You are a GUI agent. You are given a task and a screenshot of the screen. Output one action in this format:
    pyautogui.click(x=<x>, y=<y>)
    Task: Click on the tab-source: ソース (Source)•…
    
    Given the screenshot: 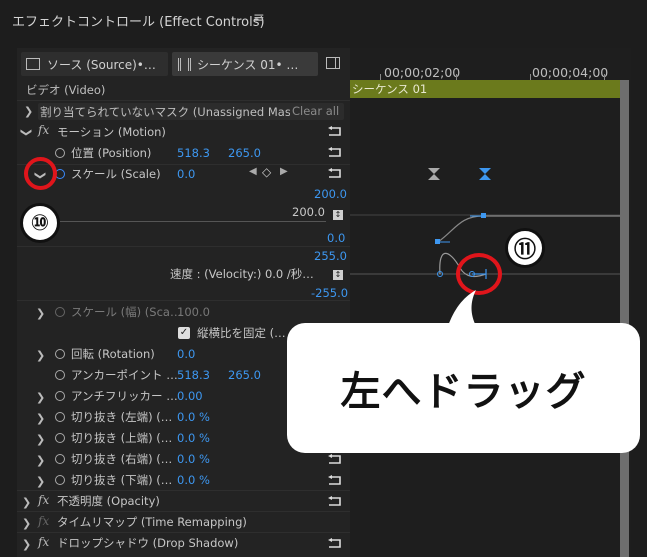 What is the action you would take?
    pyautogui.click(x=94, y=64)
    